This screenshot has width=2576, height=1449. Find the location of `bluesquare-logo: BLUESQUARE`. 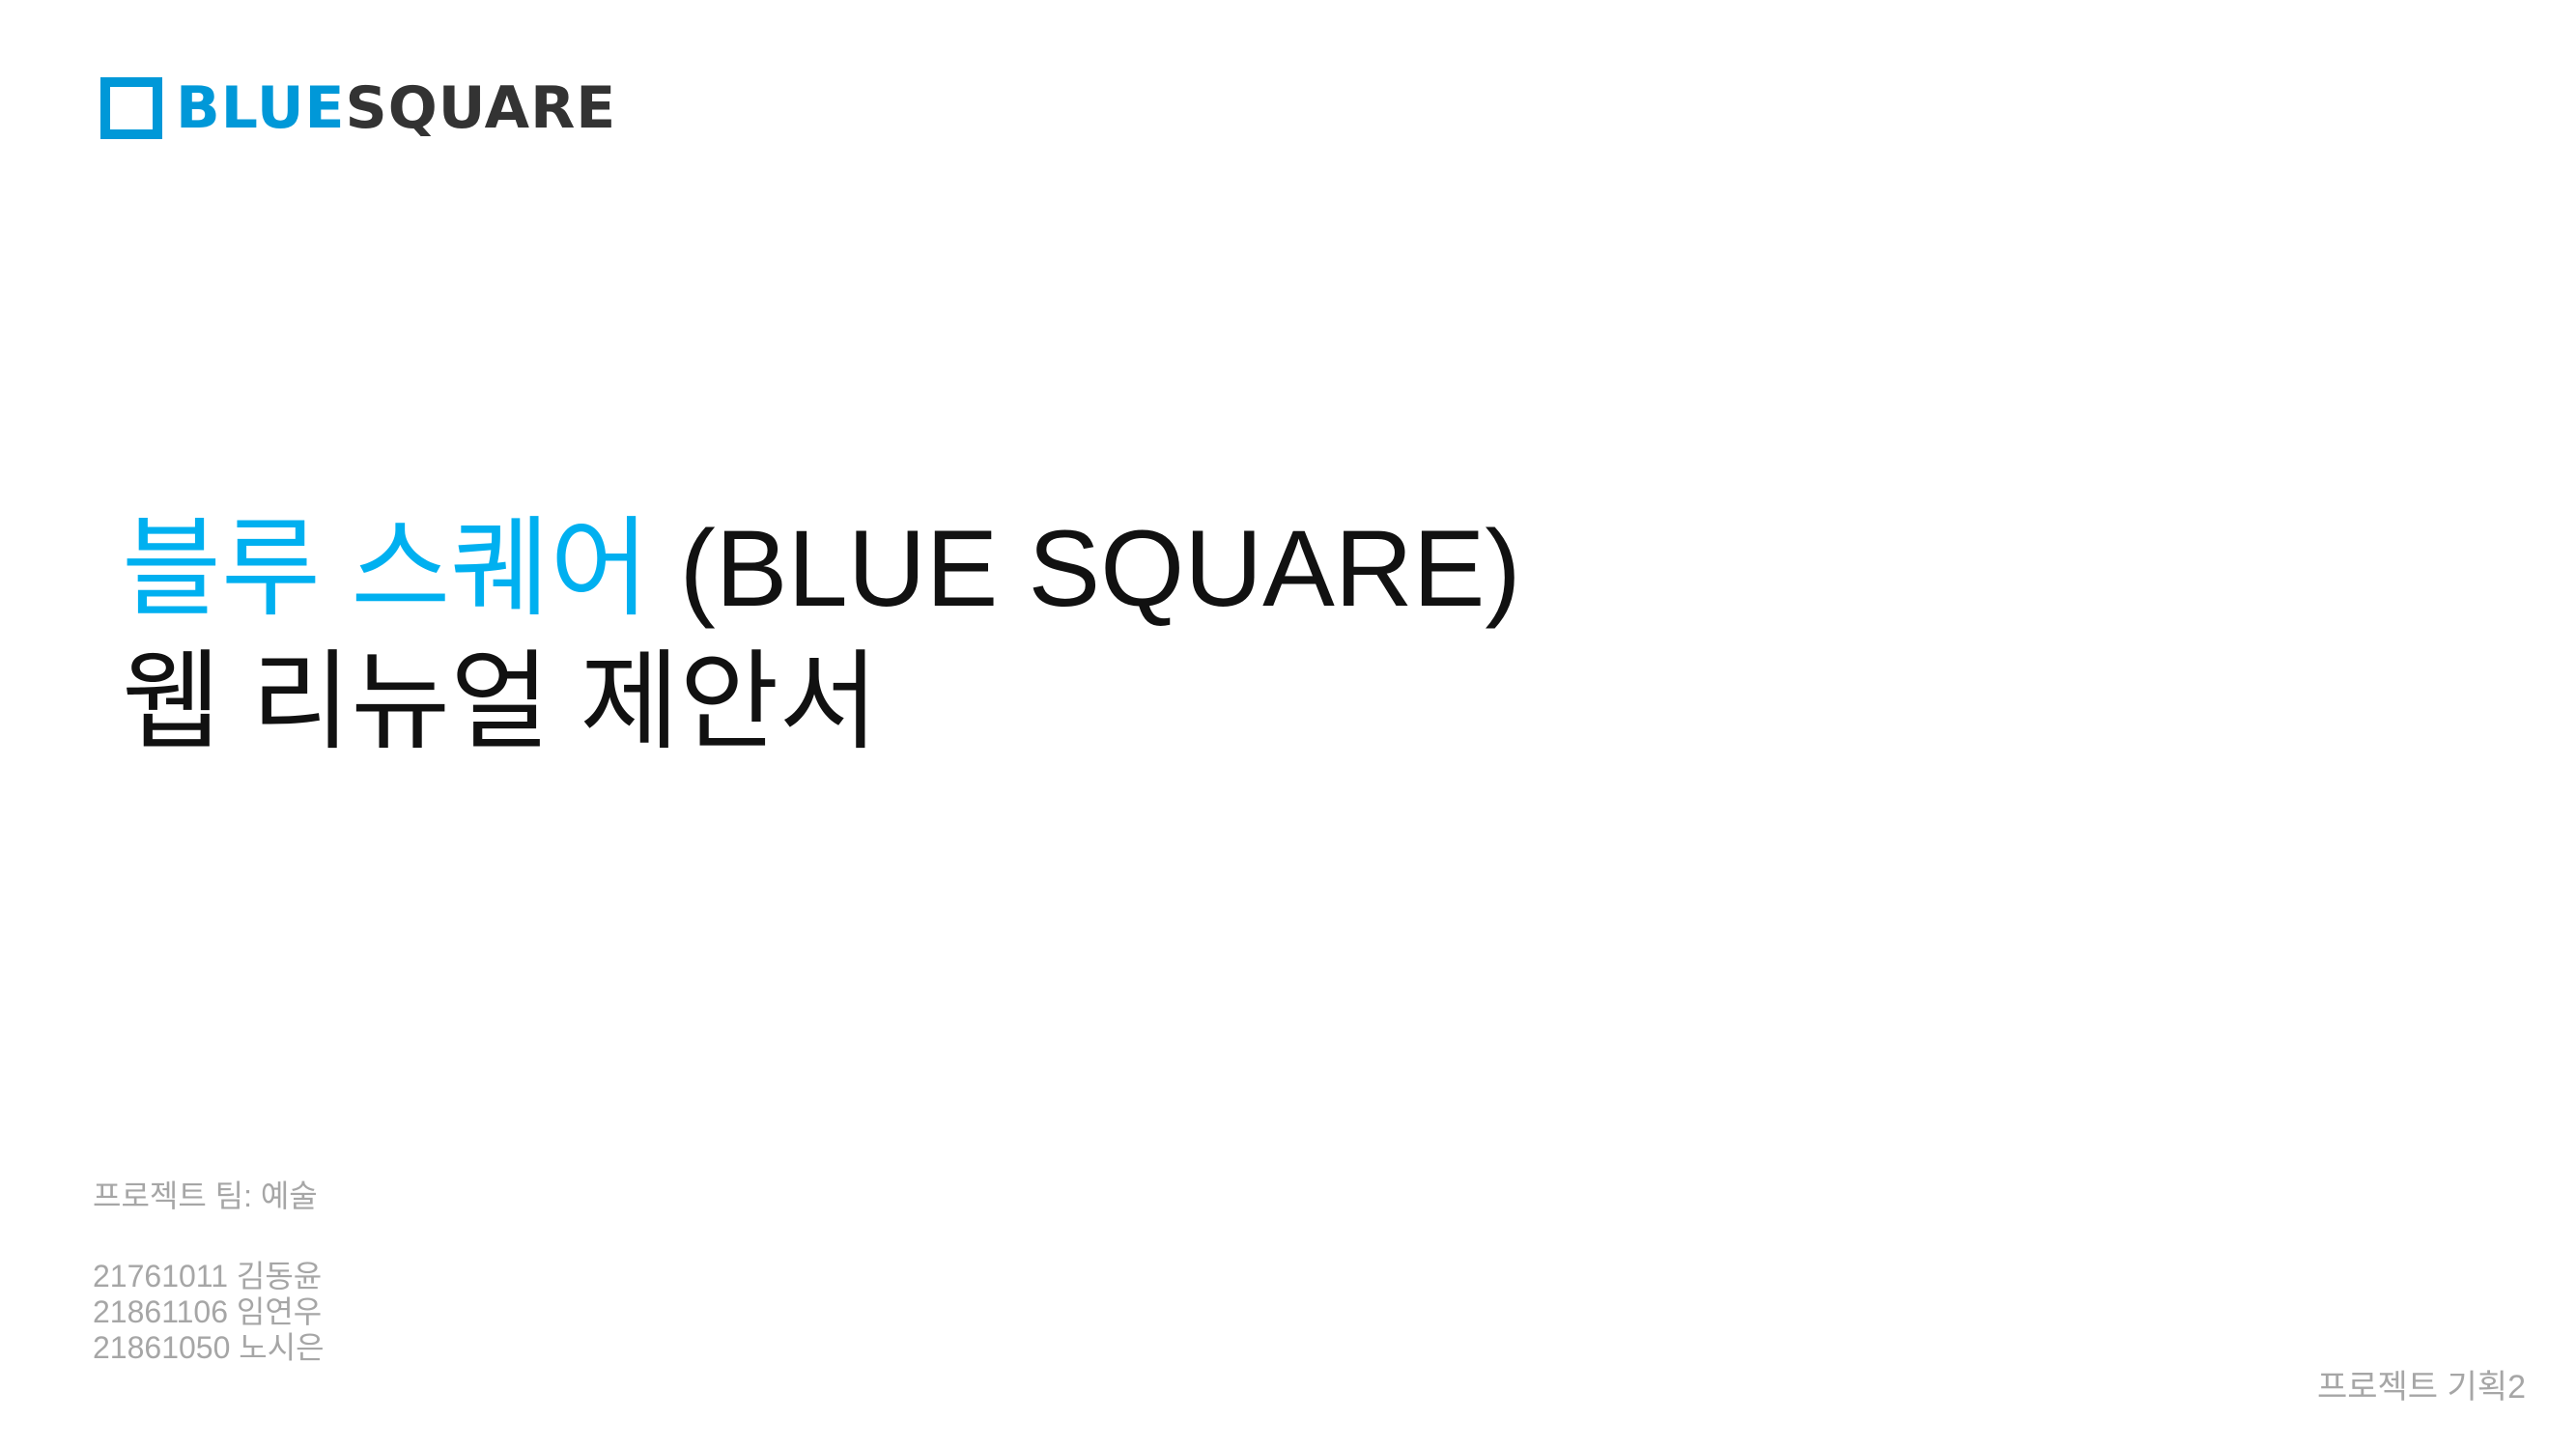

bluesquare-logo: BLUESQUARE is located at coordinates (358, 108).